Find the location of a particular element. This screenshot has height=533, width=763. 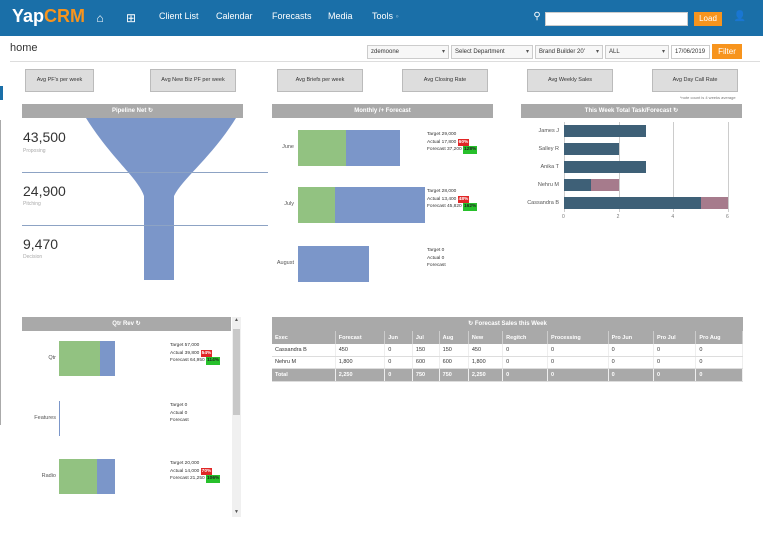

column-header: Exec is located at coordinates (304, 337).